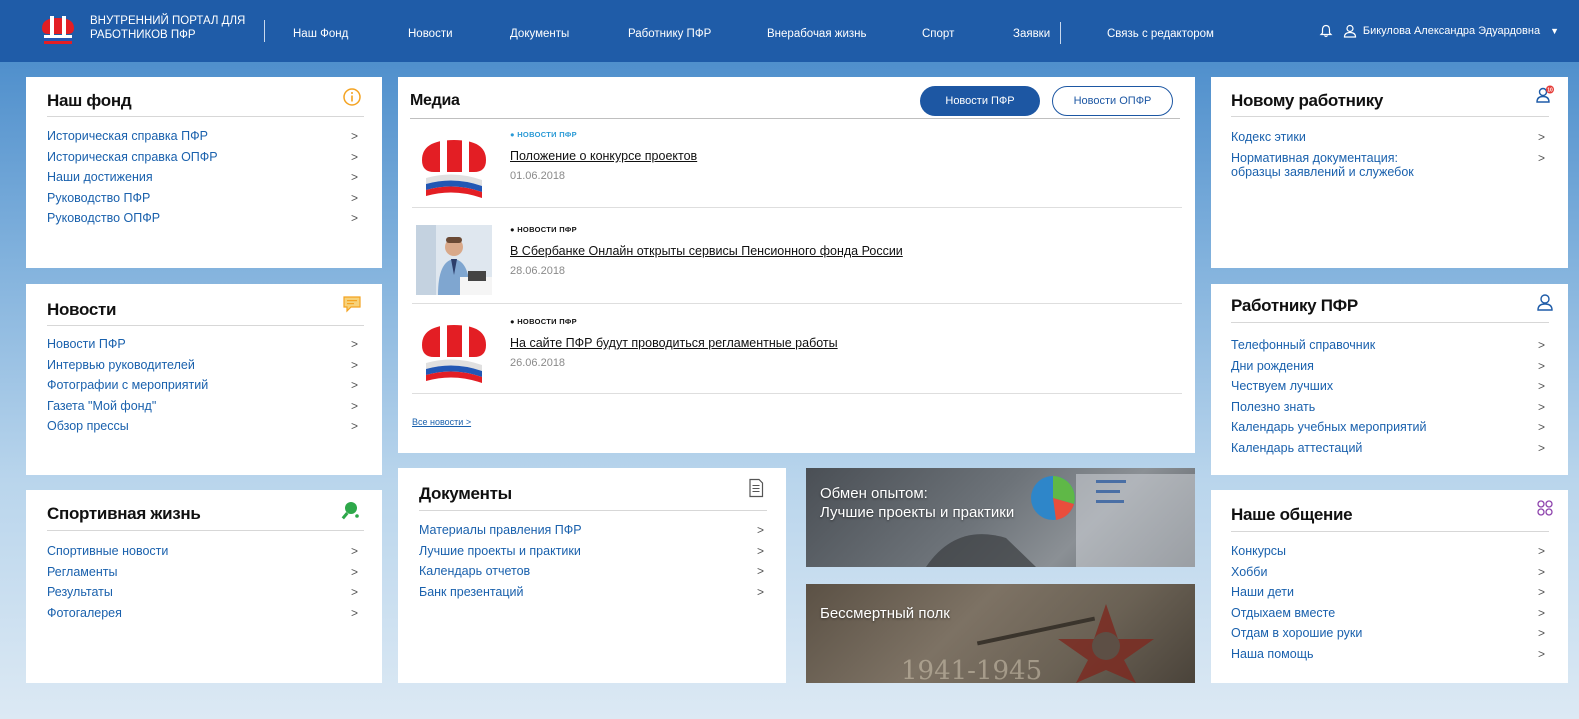  Describe the element at coordinates (1388, 137) in the screenshot. I see `link-kodeks-etiki: Кодекс этики >` at that location.